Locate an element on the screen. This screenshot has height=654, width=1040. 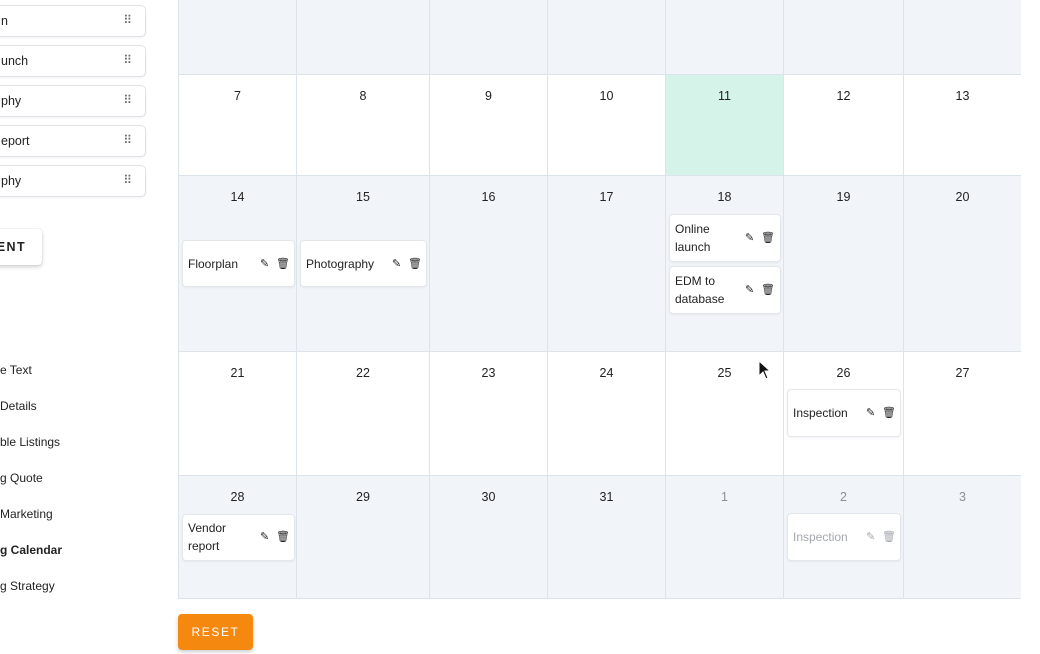
calendar-day-cell: 29 is located at coordinates (363, 537).